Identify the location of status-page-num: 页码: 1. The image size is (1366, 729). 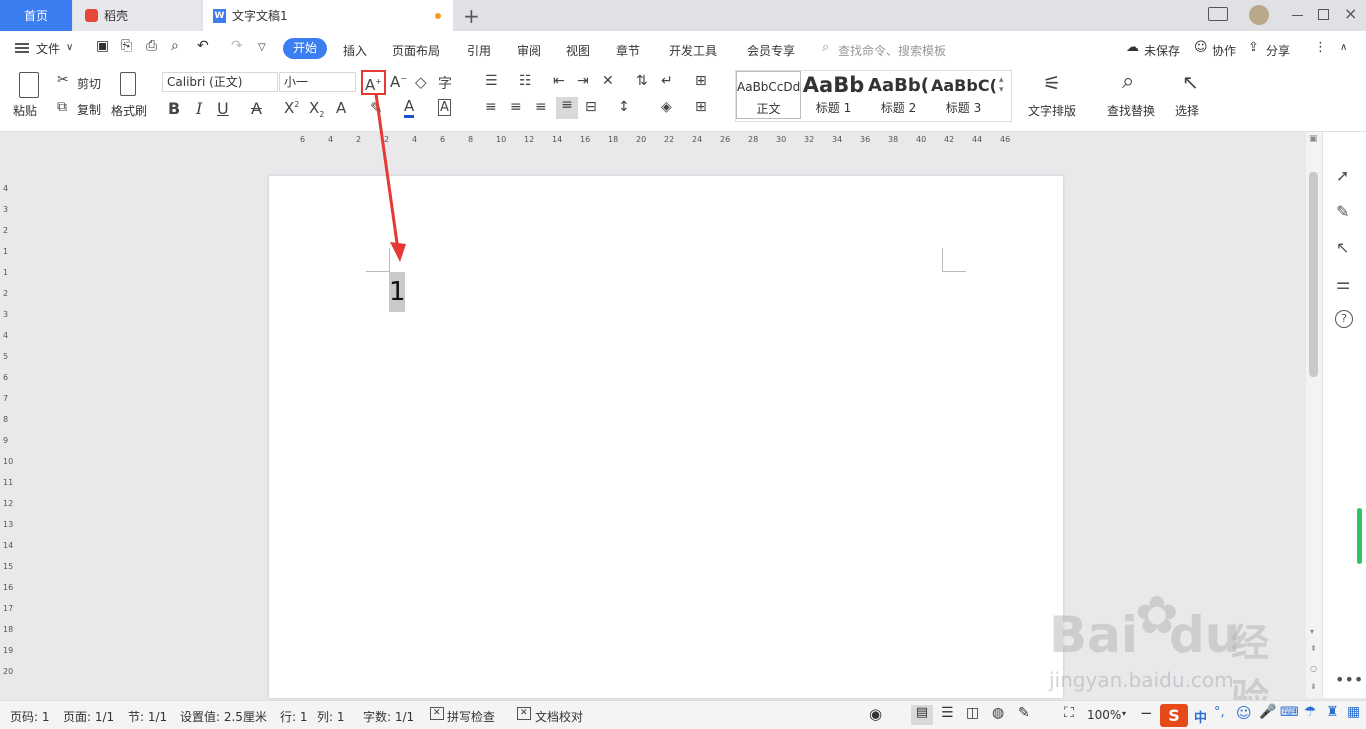
(30, 716).